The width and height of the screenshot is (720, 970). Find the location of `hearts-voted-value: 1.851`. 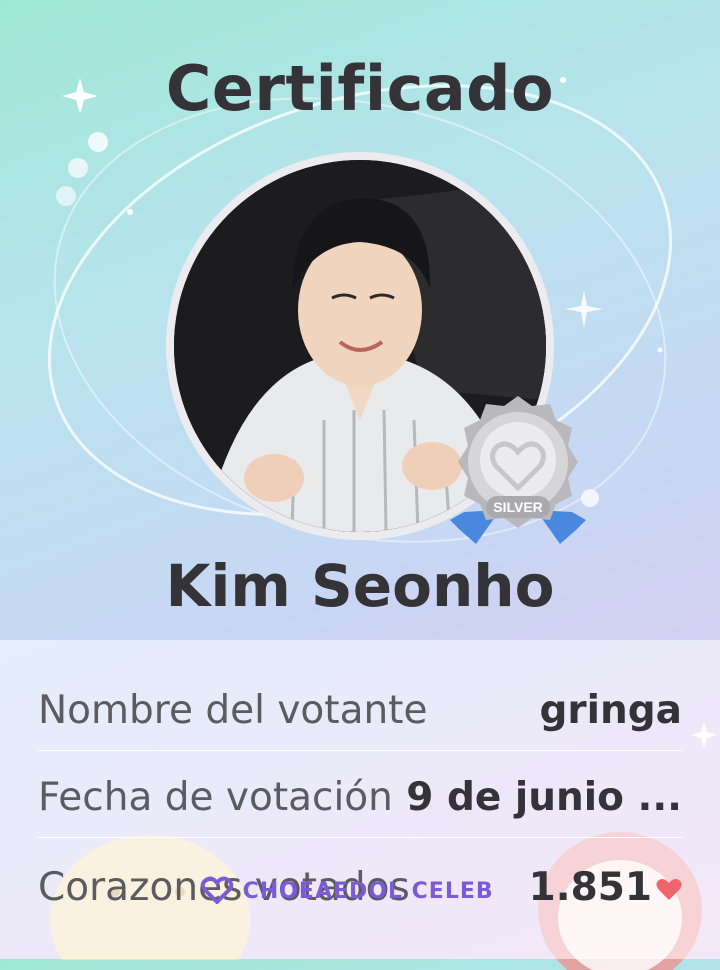

hearts-voted-value: 1.851 is located at coordinates (590, 887).